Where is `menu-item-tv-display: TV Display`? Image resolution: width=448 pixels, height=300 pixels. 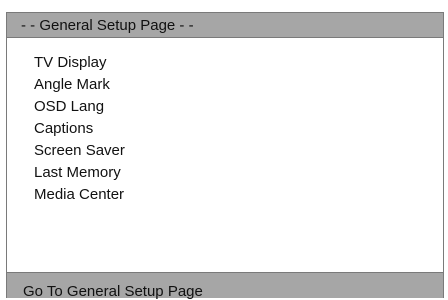 menu-item-tv-display: TV Display is located at coordinates (79, 65).